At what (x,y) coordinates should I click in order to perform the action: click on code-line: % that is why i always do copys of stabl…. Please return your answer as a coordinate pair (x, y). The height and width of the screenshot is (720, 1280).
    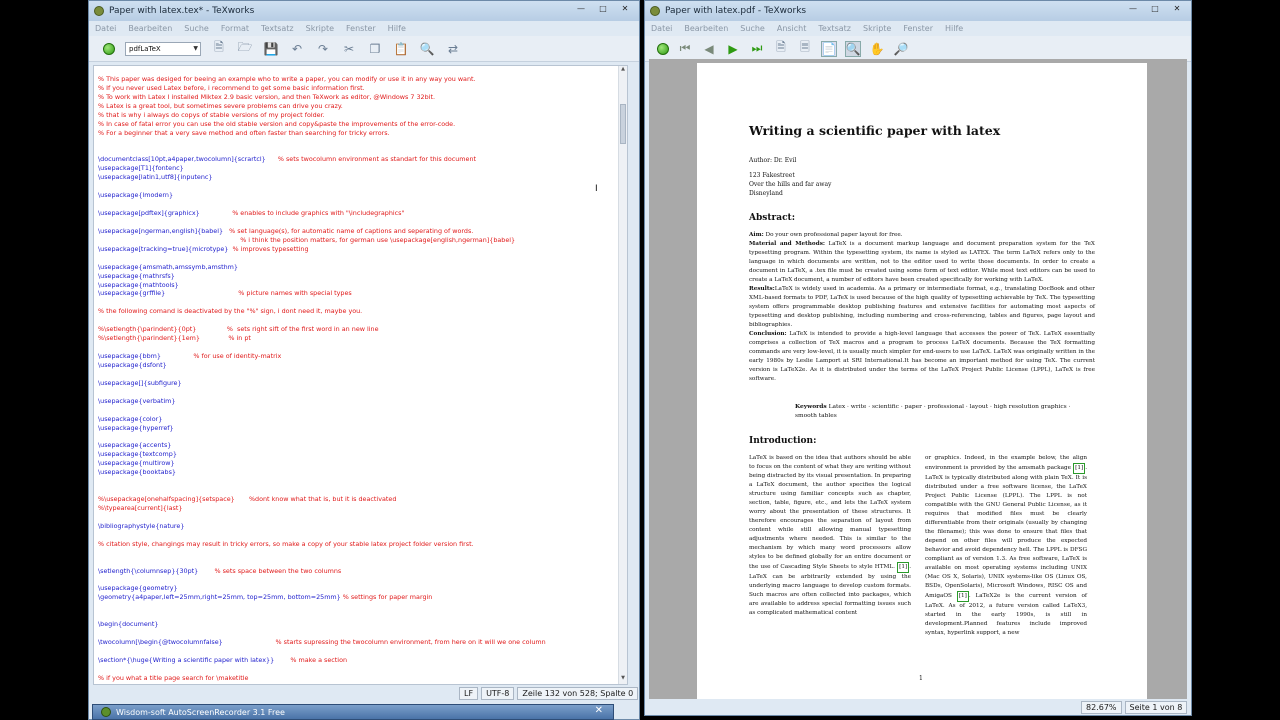
    Looking at the image, I should click on (360, 115).